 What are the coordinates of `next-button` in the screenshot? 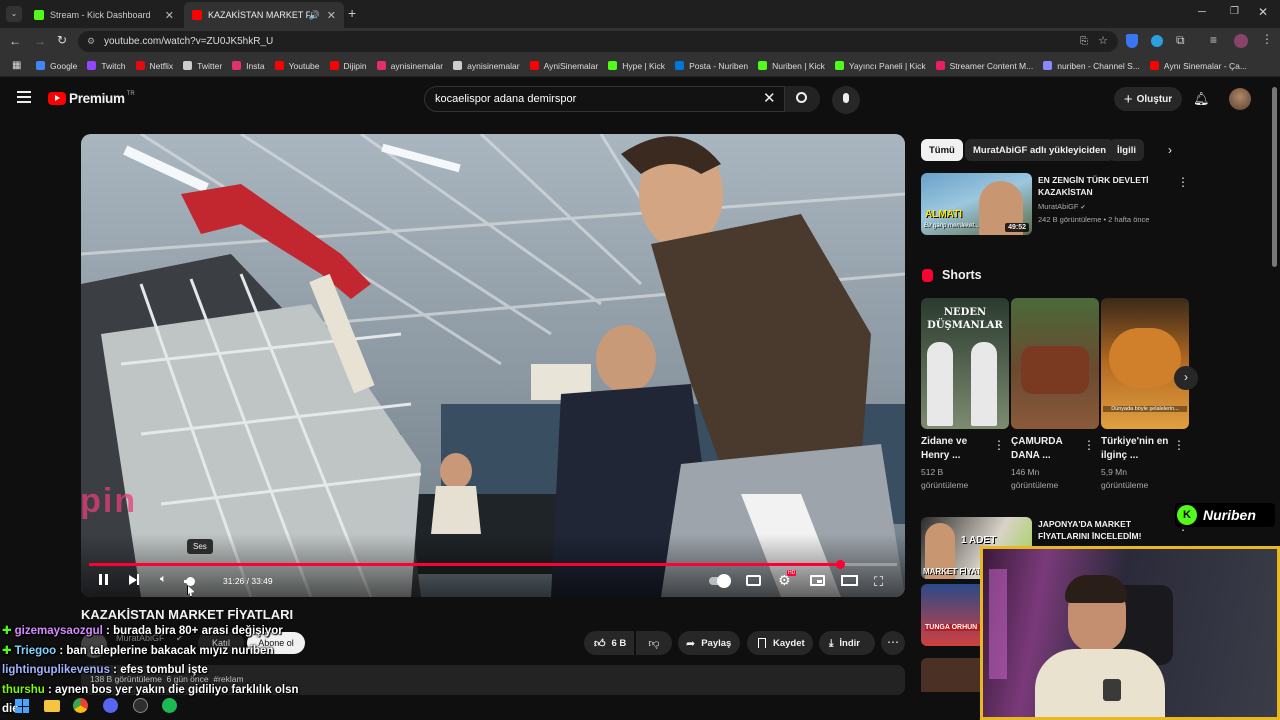 It's located at (134, 581).